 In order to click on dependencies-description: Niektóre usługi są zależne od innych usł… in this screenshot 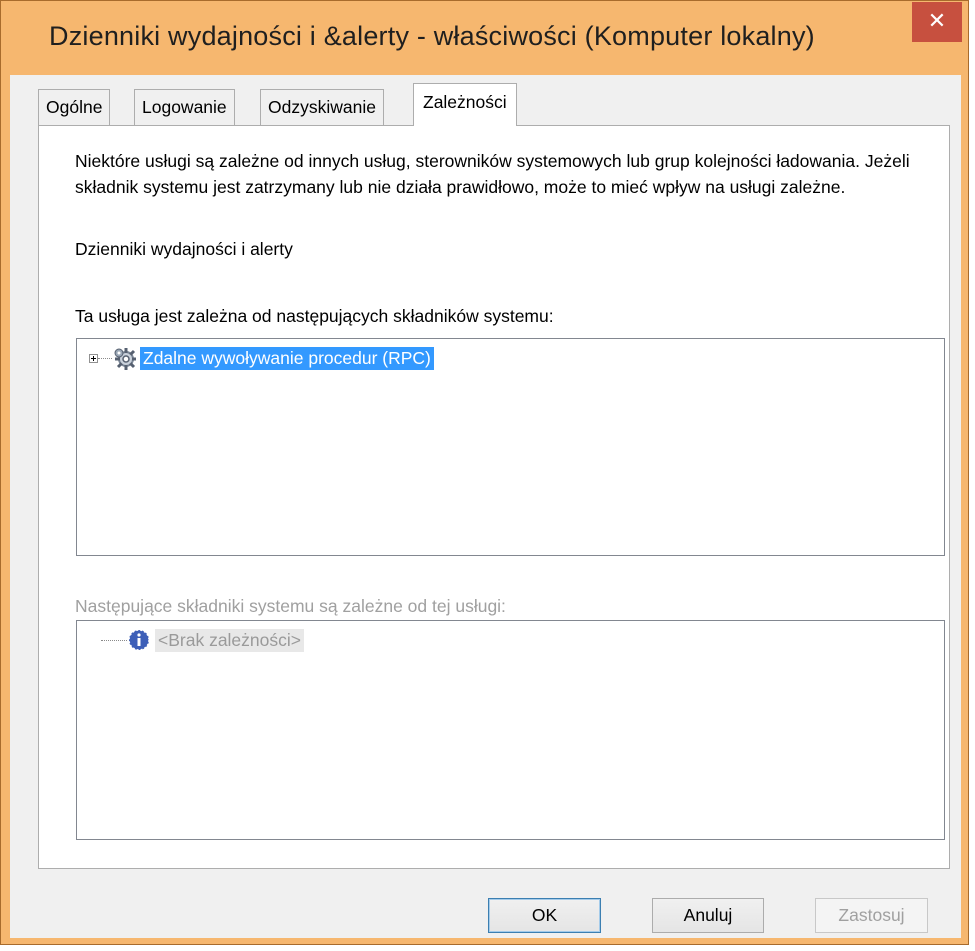, I will do `click(492, 174)`.